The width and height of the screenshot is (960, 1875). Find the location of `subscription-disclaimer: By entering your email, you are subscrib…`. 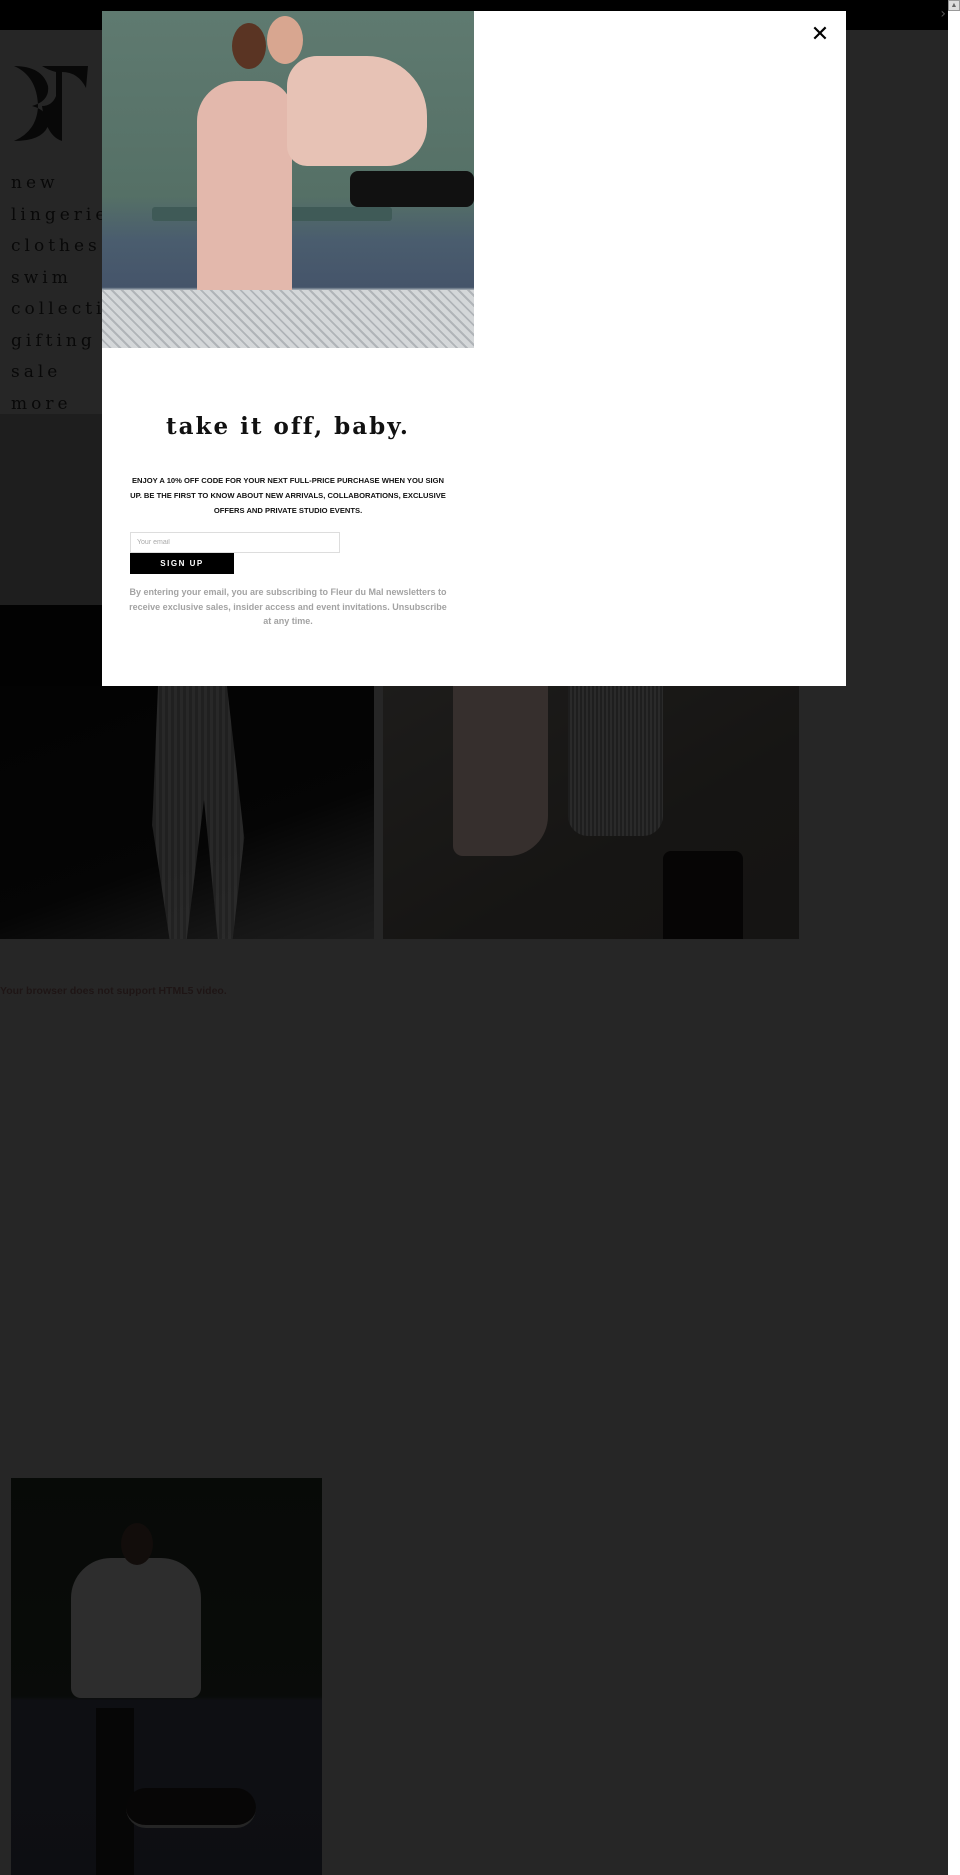

subscription-disclaimer: By entering your email, you are subscrib… is located at coordinates (288, 606).